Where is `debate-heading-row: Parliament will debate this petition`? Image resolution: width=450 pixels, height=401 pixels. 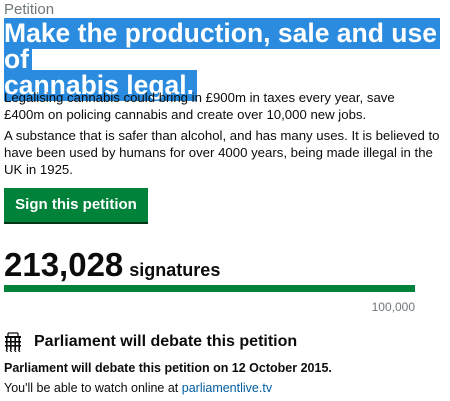
debate-heading-row: Parliament will debate this petition is located at coordinates (150, 342).